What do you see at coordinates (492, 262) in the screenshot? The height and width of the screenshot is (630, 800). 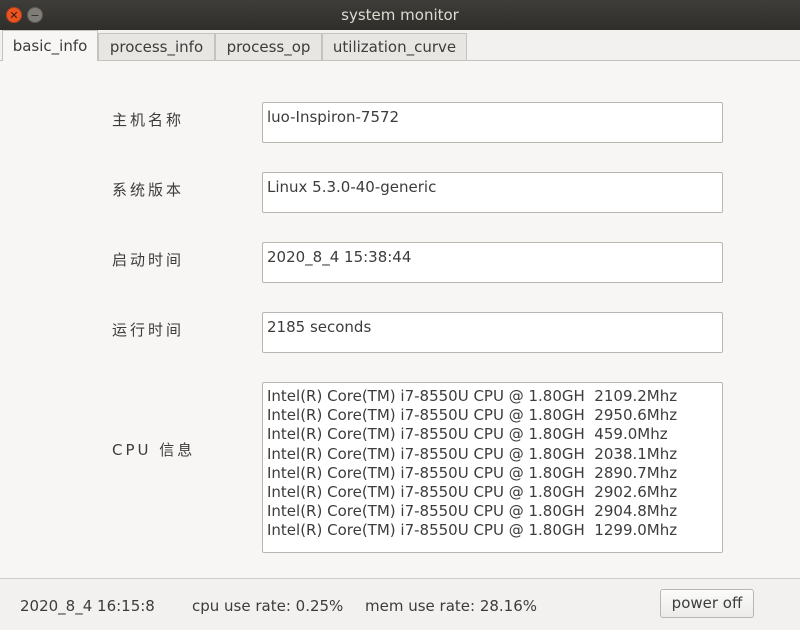 I see `boot-time-field: 2020_8_4 15:38:44` at bounding box center [492, 262].